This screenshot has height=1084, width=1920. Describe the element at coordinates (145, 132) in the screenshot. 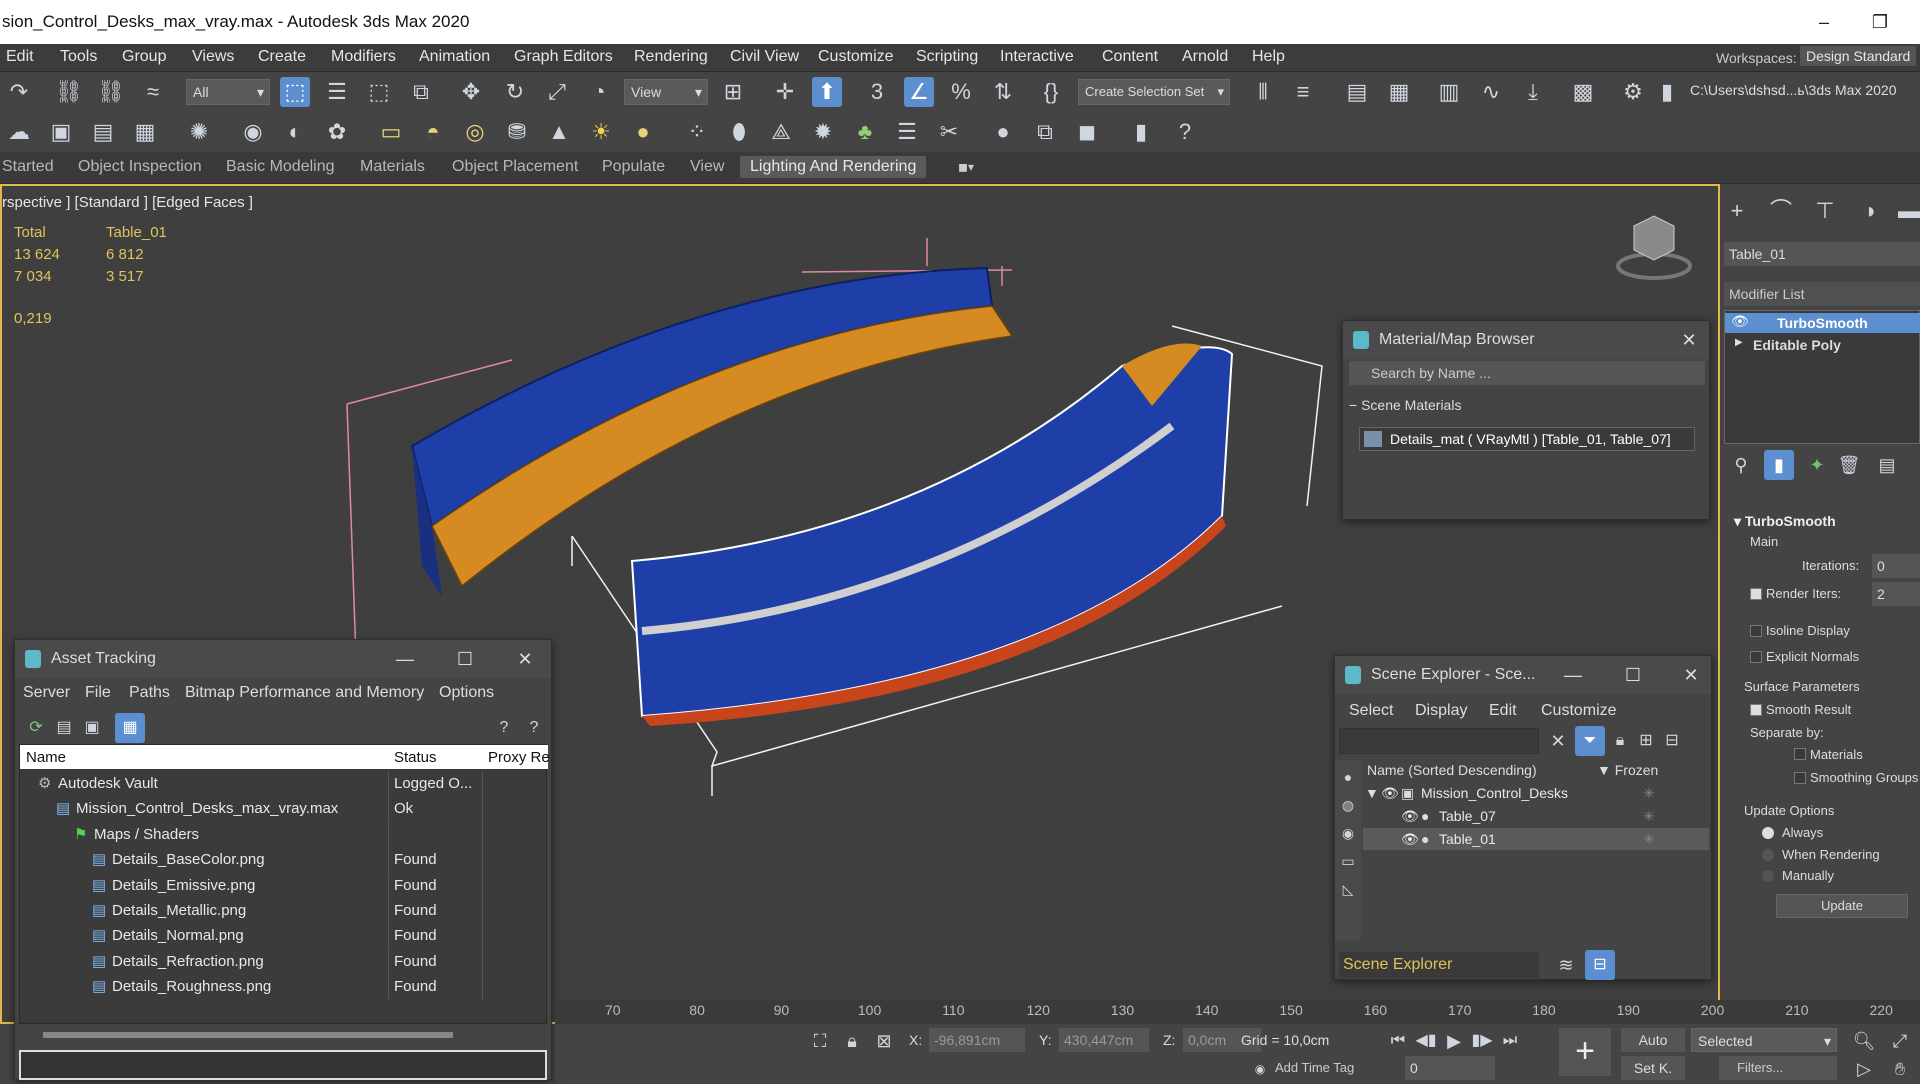

I see `grid-icon: ▦` at that location.